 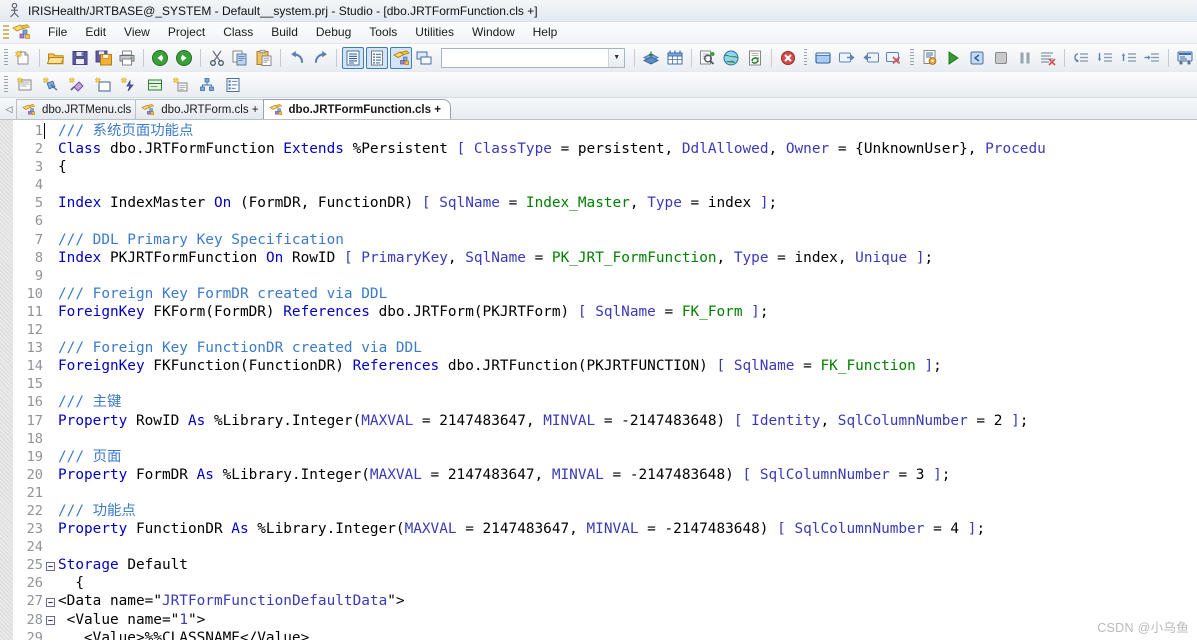 What do you see at coordinates (605, 185) in the screenshot?
I see `code-line: 4` at bounding box center [605, 185].